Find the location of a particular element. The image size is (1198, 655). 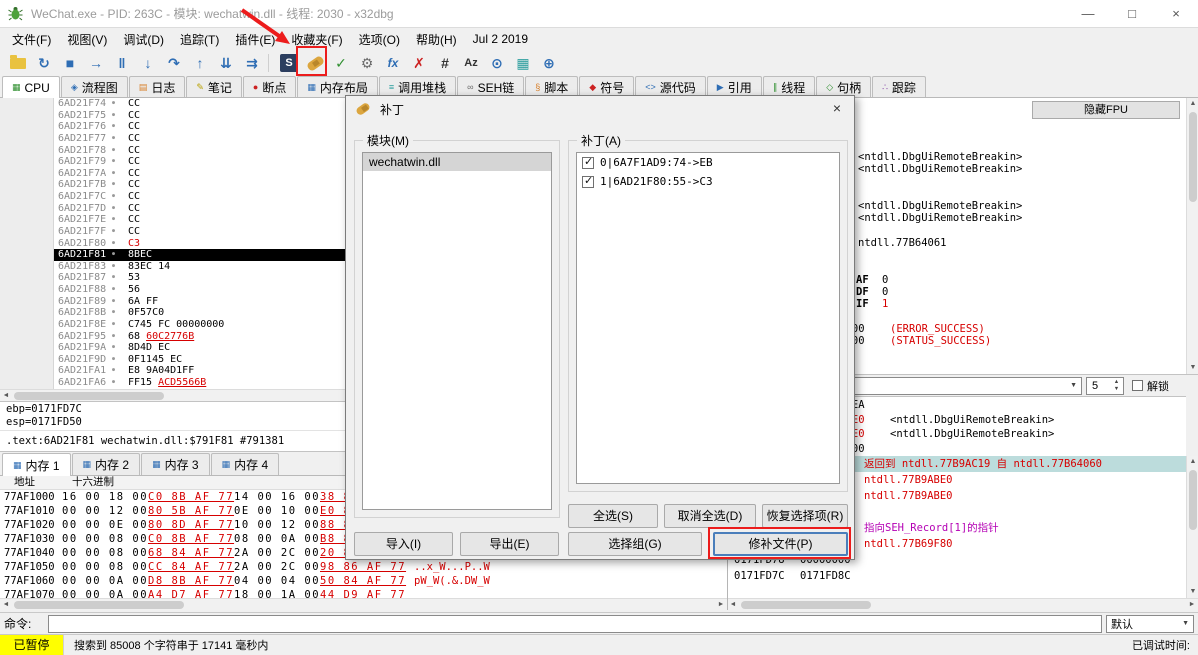

stop-button: ■ is located at coordinates (70, 63).